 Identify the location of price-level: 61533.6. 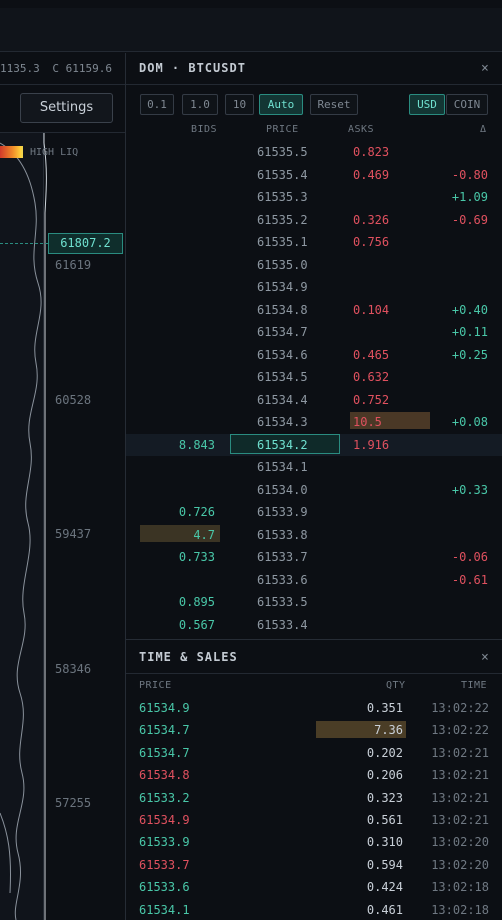
(282, 579).